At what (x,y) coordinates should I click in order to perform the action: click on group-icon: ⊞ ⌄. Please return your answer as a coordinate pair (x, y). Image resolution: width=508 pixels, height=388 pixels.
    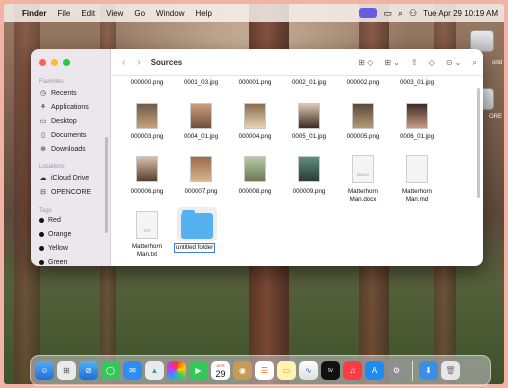
    Looking at the image, I should click on (392, 62).